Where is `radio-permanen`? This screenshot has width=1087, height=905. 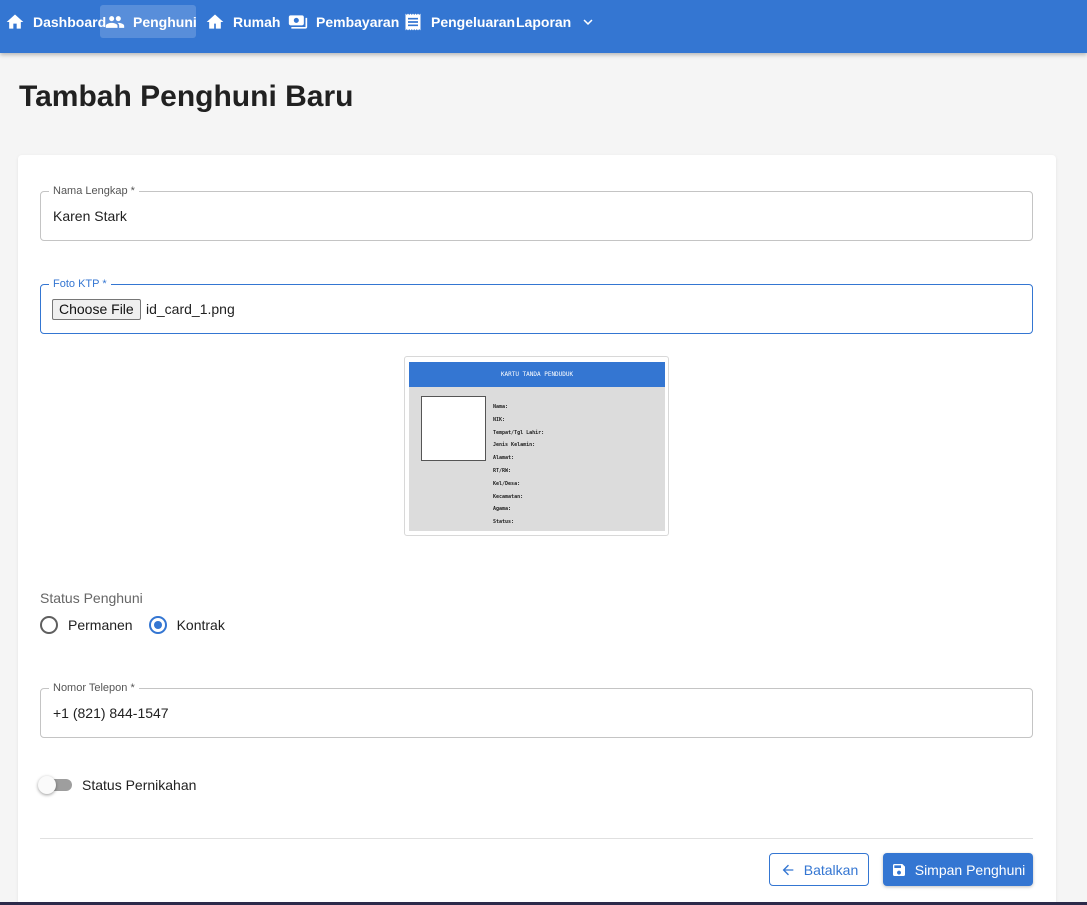
radio-permanen is located at coordinates (49, 625).